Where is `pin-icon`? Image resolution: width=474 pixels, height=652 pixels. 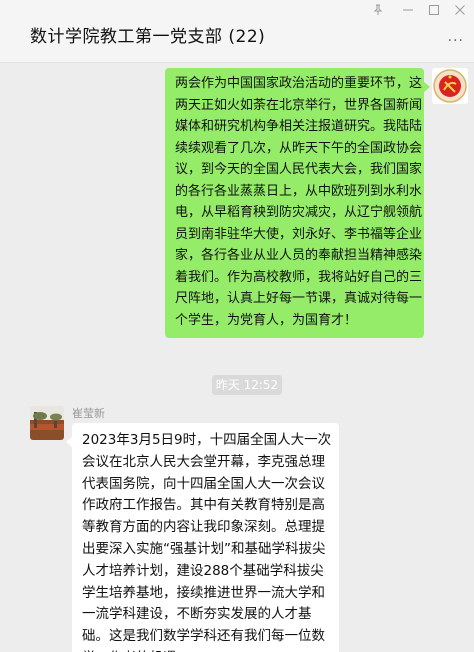 pin-icon is located at coordinates (378, 12).